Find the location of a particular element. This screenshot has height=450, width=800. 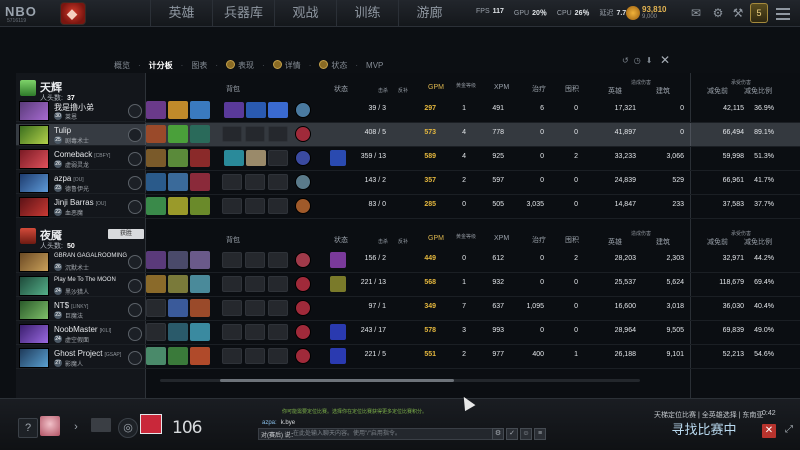

tab-performance: 表现 is located at coordinates (240, 66).